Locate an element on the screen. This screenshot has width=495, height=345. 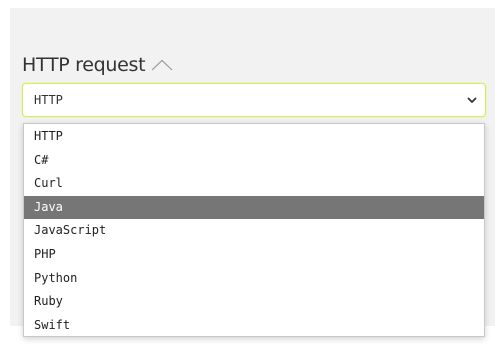
select-value: HTTP is located at coordinates (48, 100).